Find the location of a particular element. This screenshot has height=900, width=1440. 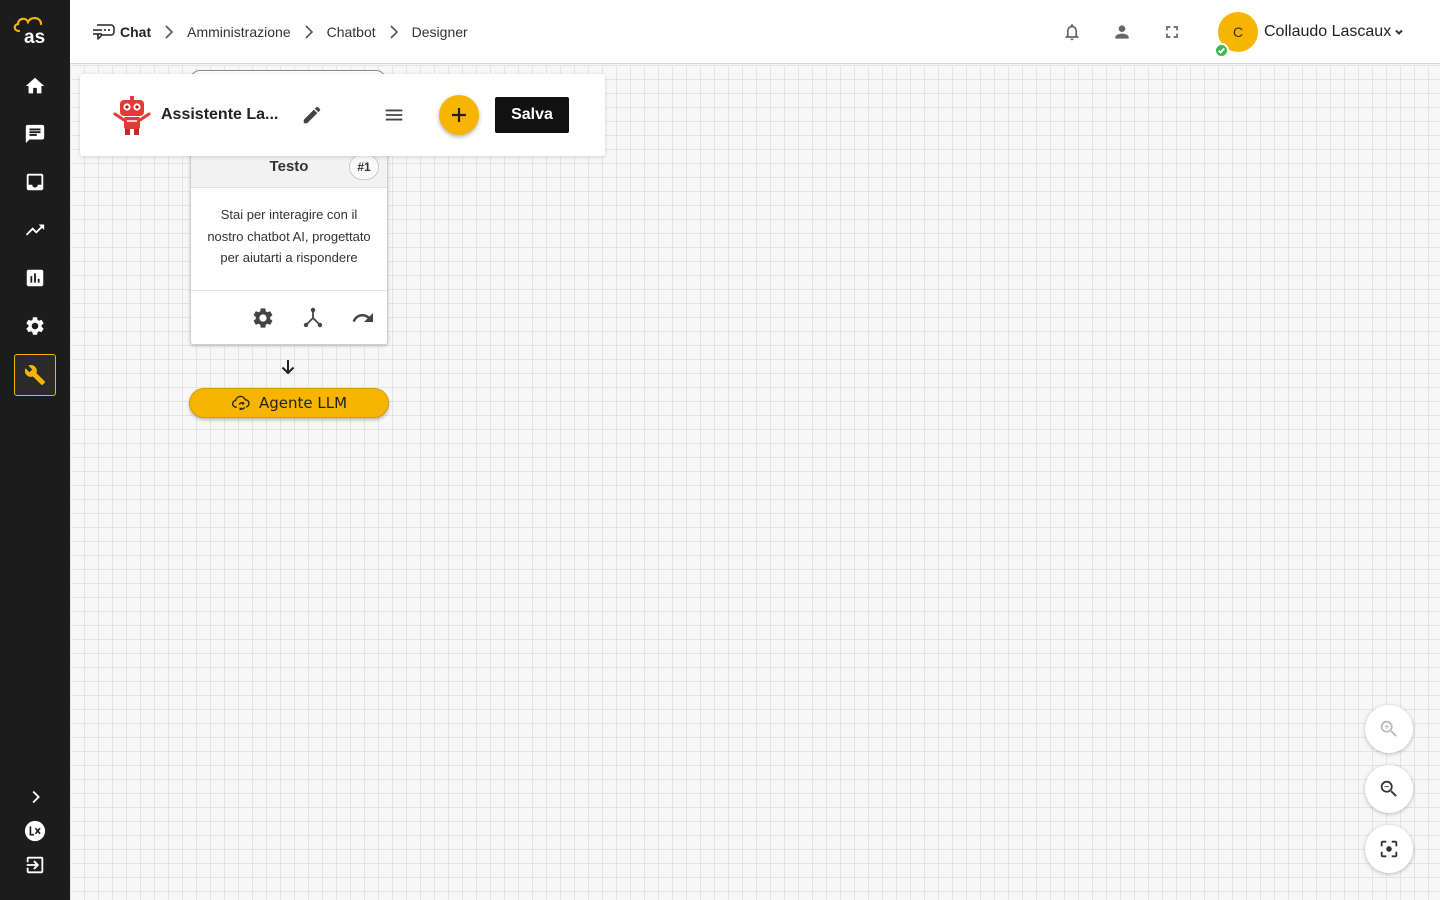

breadcrumb: Chat Amministrazione Chatbot Designer is located at coordinates (279, 32).